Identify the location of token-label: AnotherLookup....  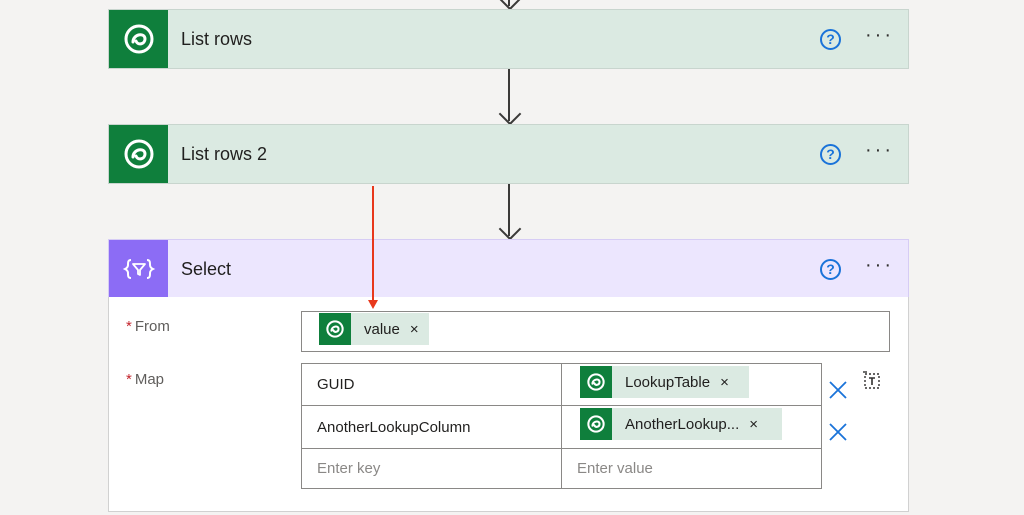
(682, 424).